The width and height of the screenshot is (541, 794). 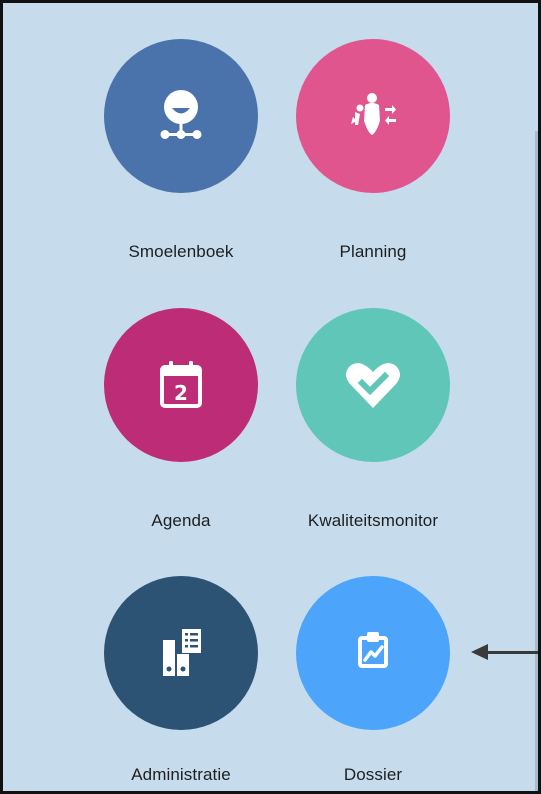 I want to click on planning-button, so click(x=373, y=116).